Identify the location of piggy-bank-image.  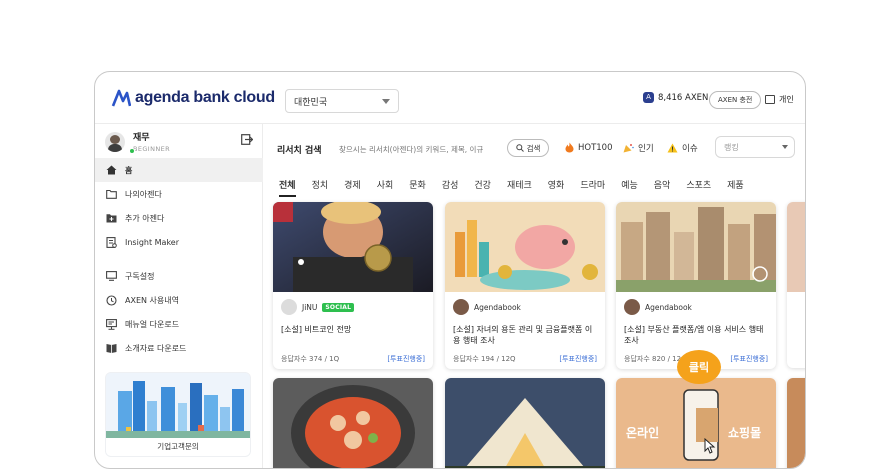
(525, 247).